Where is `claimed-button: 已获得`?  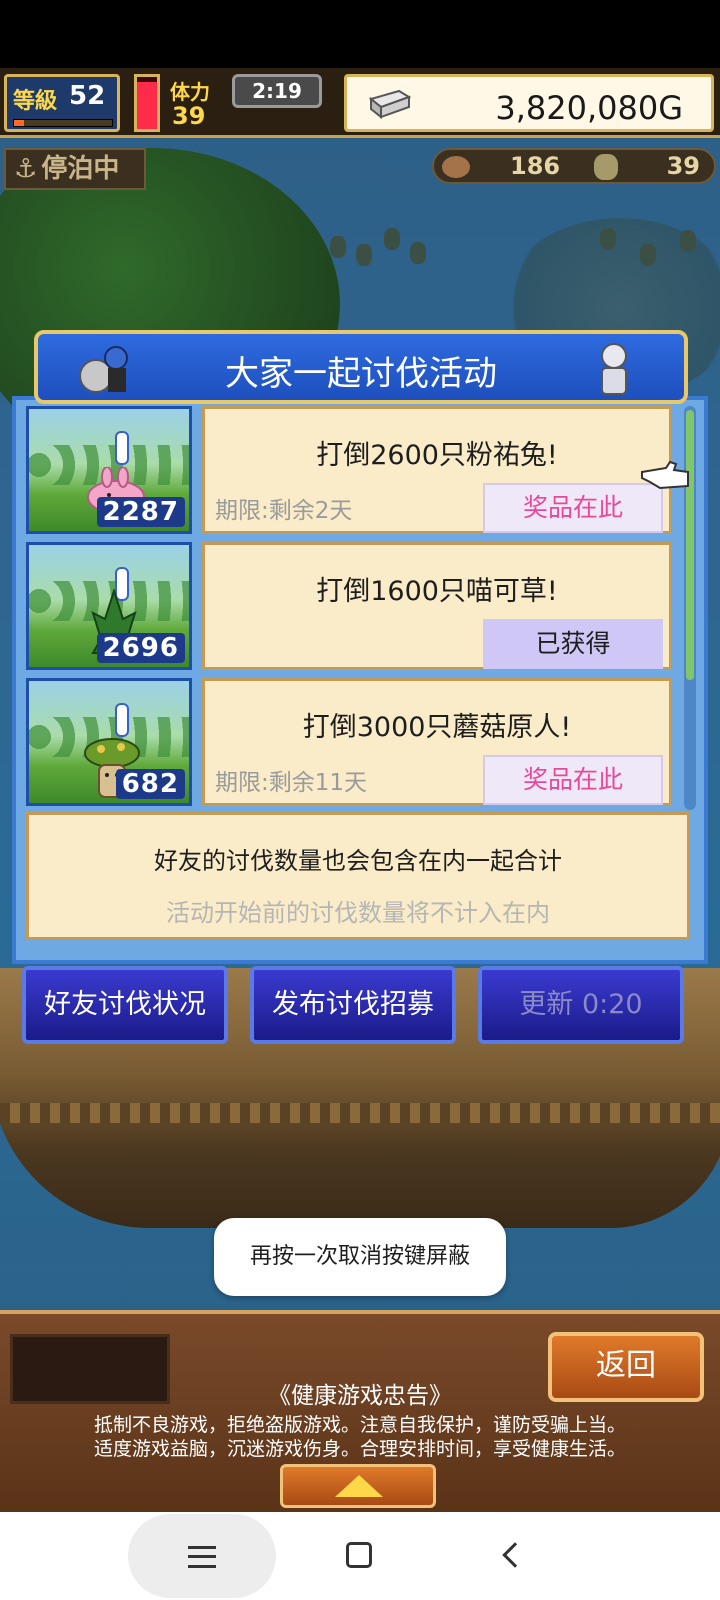
claimed-button: 已获得 is located at coordinates (573, 644).